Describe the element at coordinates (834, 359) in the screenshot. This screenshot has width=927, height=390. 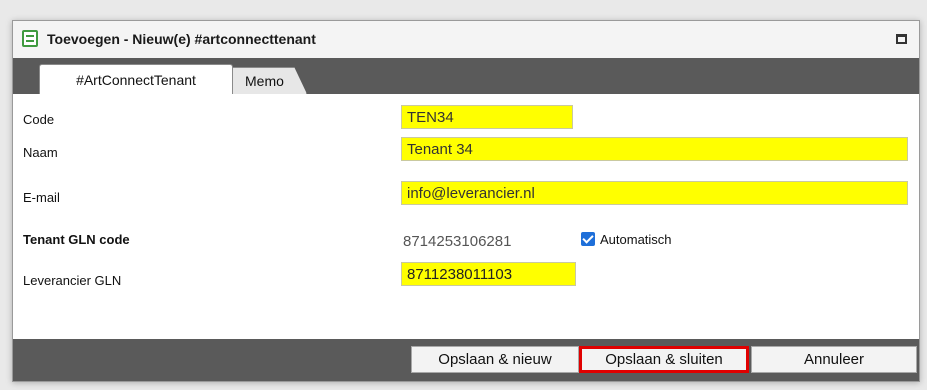
I see `cancel-button: Annuleer` at that location.